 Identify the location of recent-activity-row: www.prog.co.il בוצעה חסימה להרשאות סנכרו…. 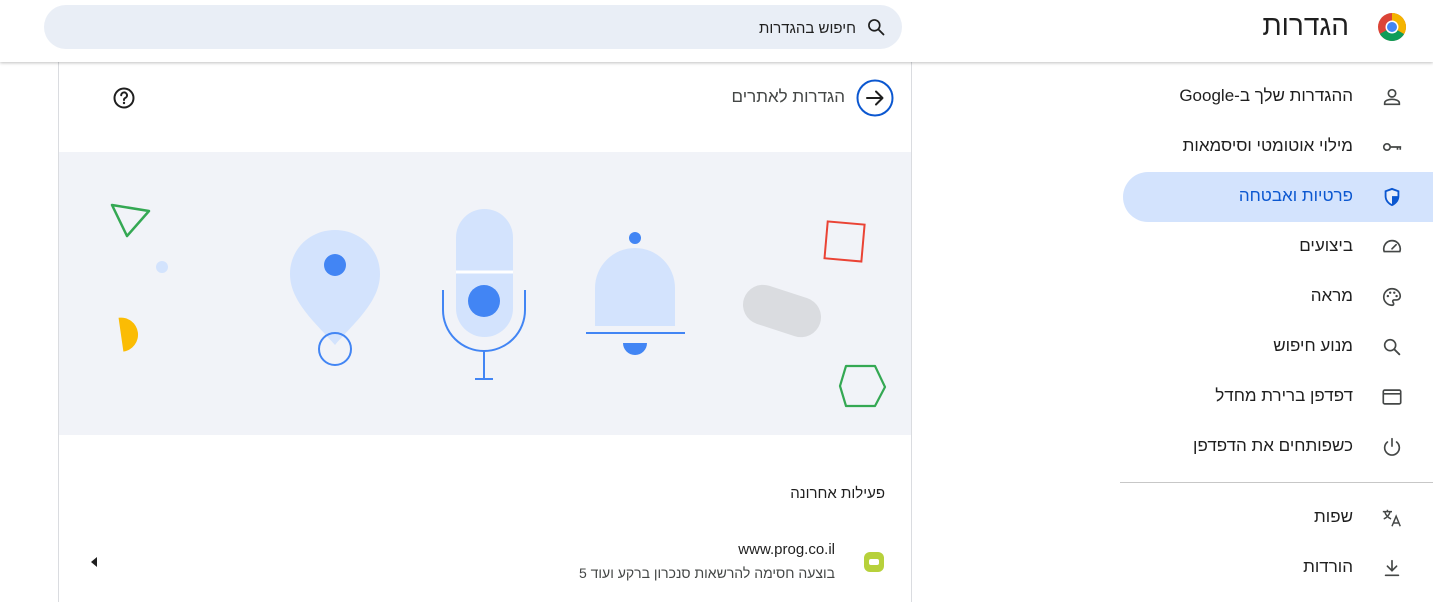
(485, 562).